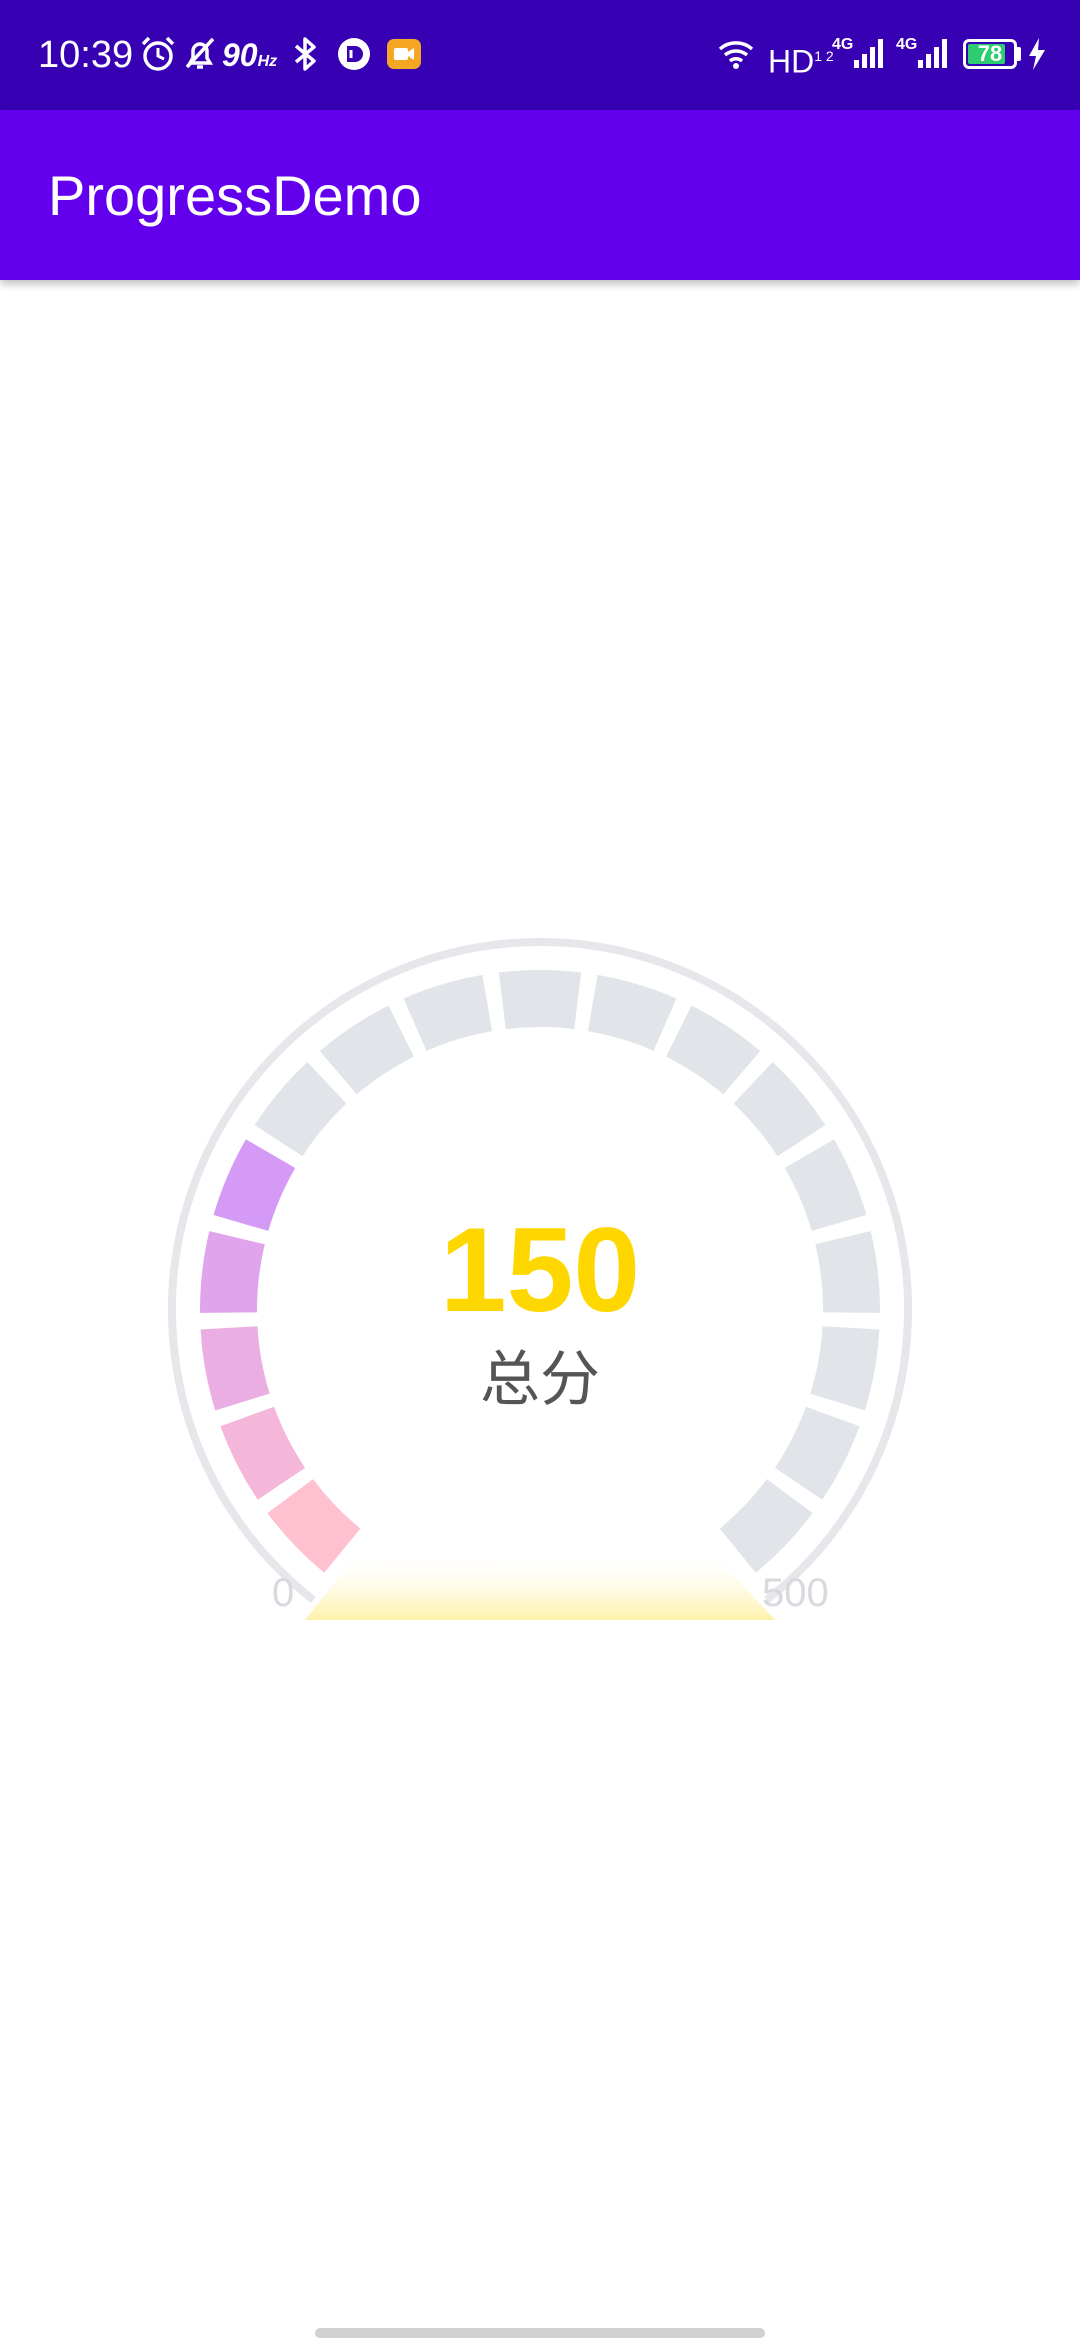 The width and height of the screenshot is (1080, 2340). Describe the element at coordinates (540, 1585) in the screenshot. I see `gauge-base-glow` at that location.